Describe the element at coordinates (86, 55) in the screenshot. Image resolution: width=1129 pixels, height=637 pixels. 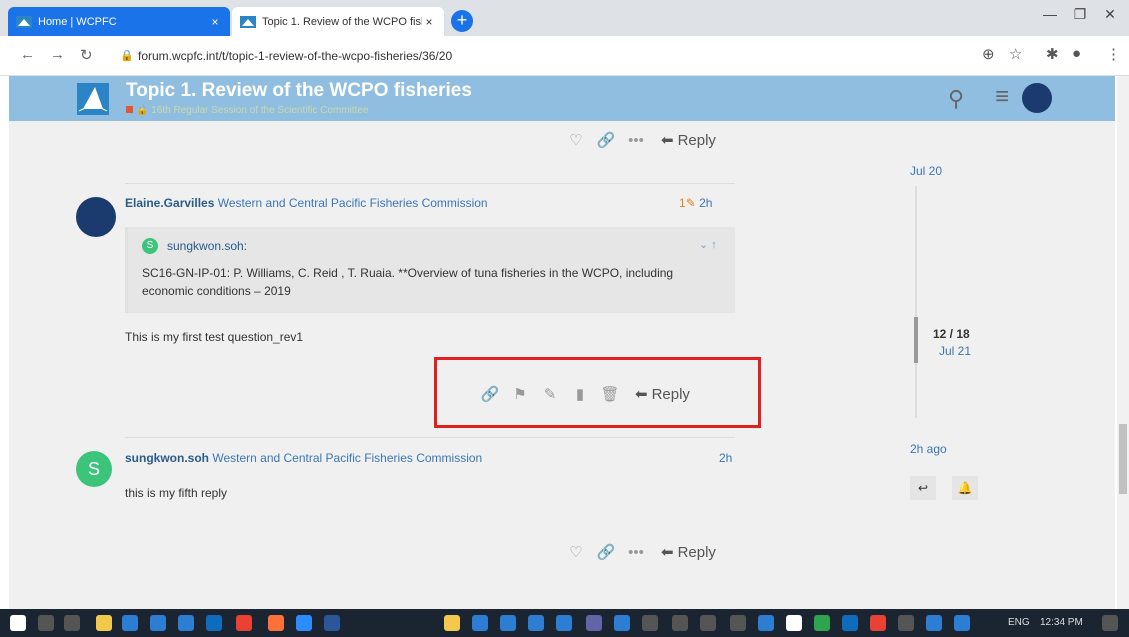
I see `reload-icon: ↻` at that location.